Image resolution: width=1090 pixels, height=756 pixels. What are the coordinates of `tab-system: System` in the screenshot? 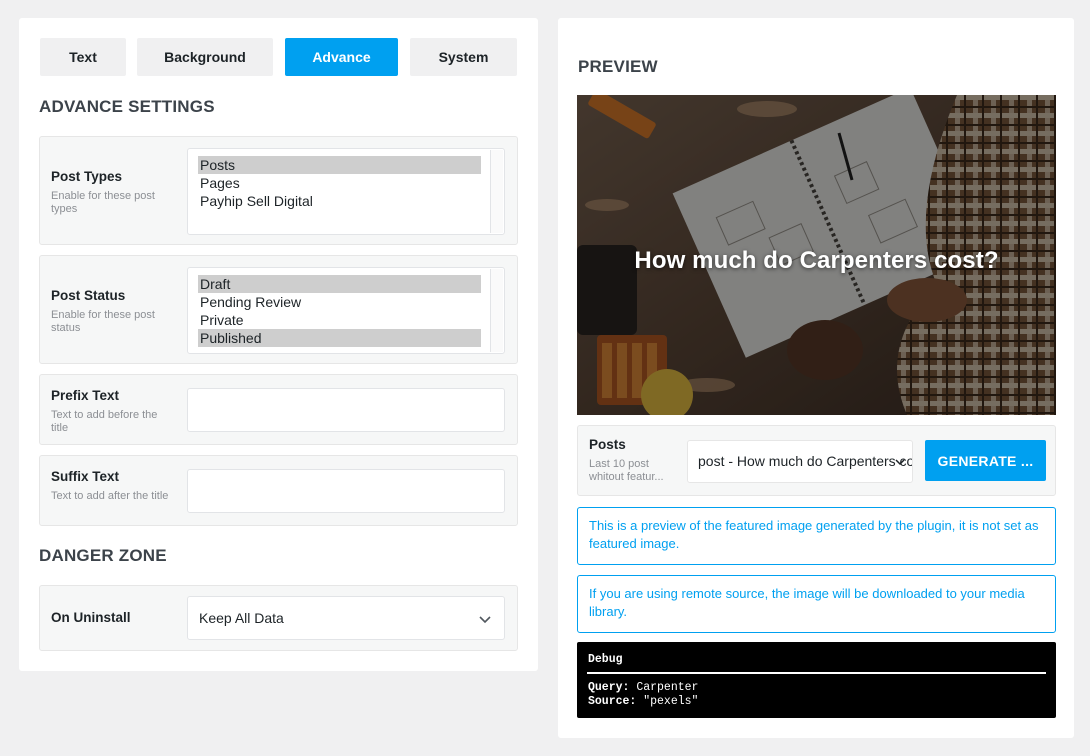 It's located at (463, 57).